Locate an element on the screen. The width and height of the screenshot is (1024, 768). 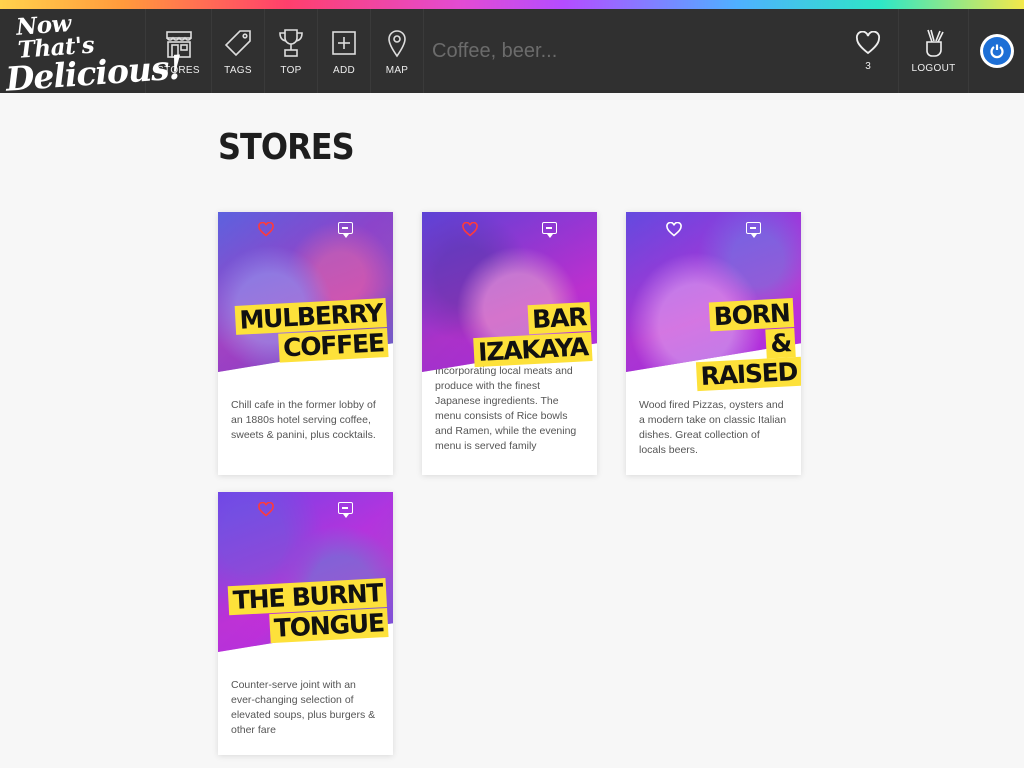
nav-label-add: ADD is located at coordinates (343, 70).